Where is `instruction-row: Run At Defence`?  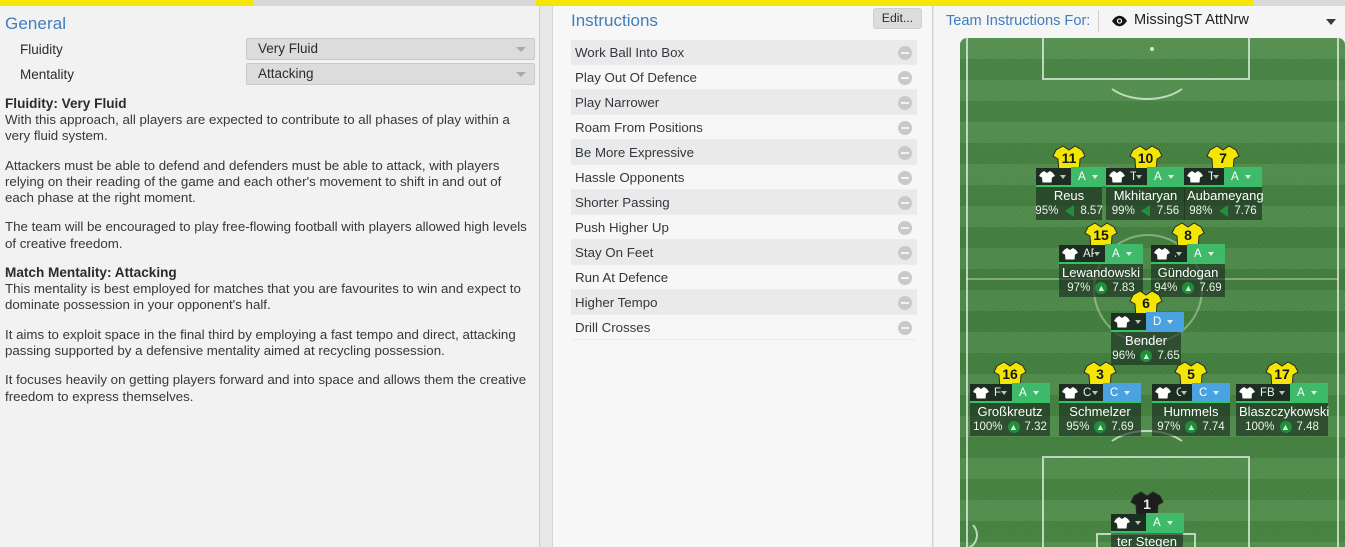
instruction-row: Run At Defence is located at coordinates (744, 277).